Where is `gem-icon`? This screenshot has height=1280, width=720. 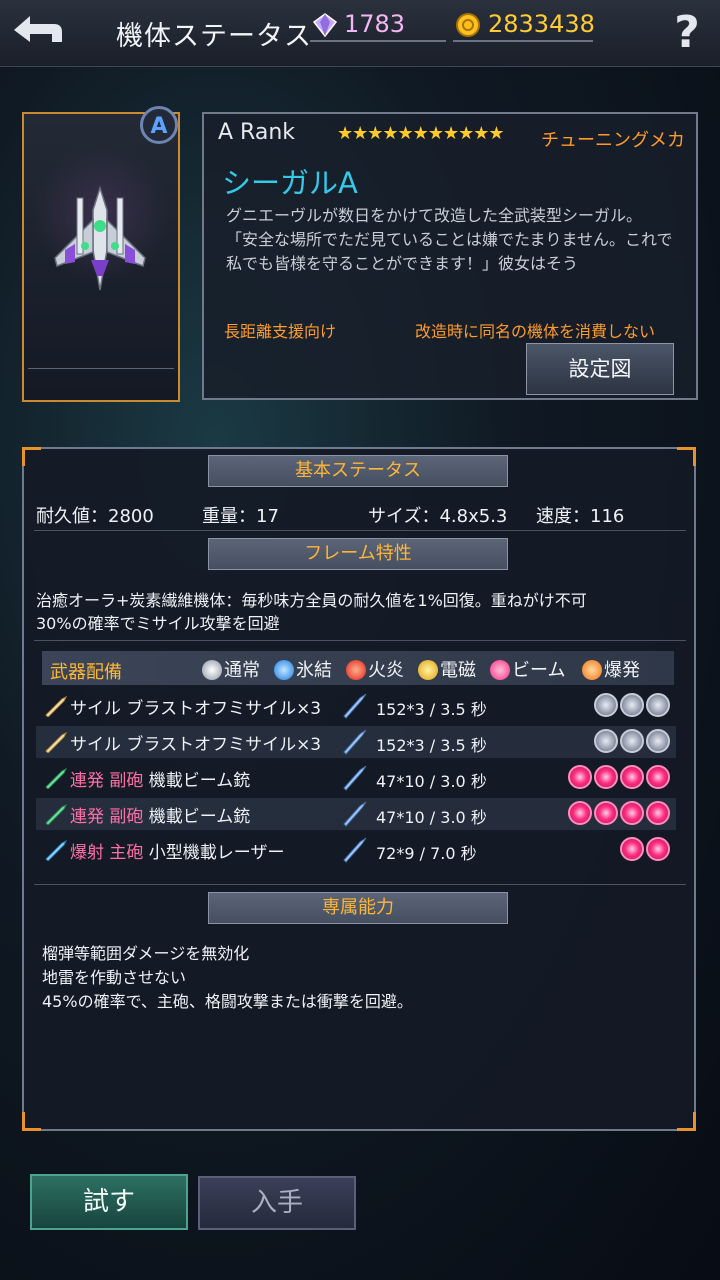 gem-icon is located at coordinates (325, 25).